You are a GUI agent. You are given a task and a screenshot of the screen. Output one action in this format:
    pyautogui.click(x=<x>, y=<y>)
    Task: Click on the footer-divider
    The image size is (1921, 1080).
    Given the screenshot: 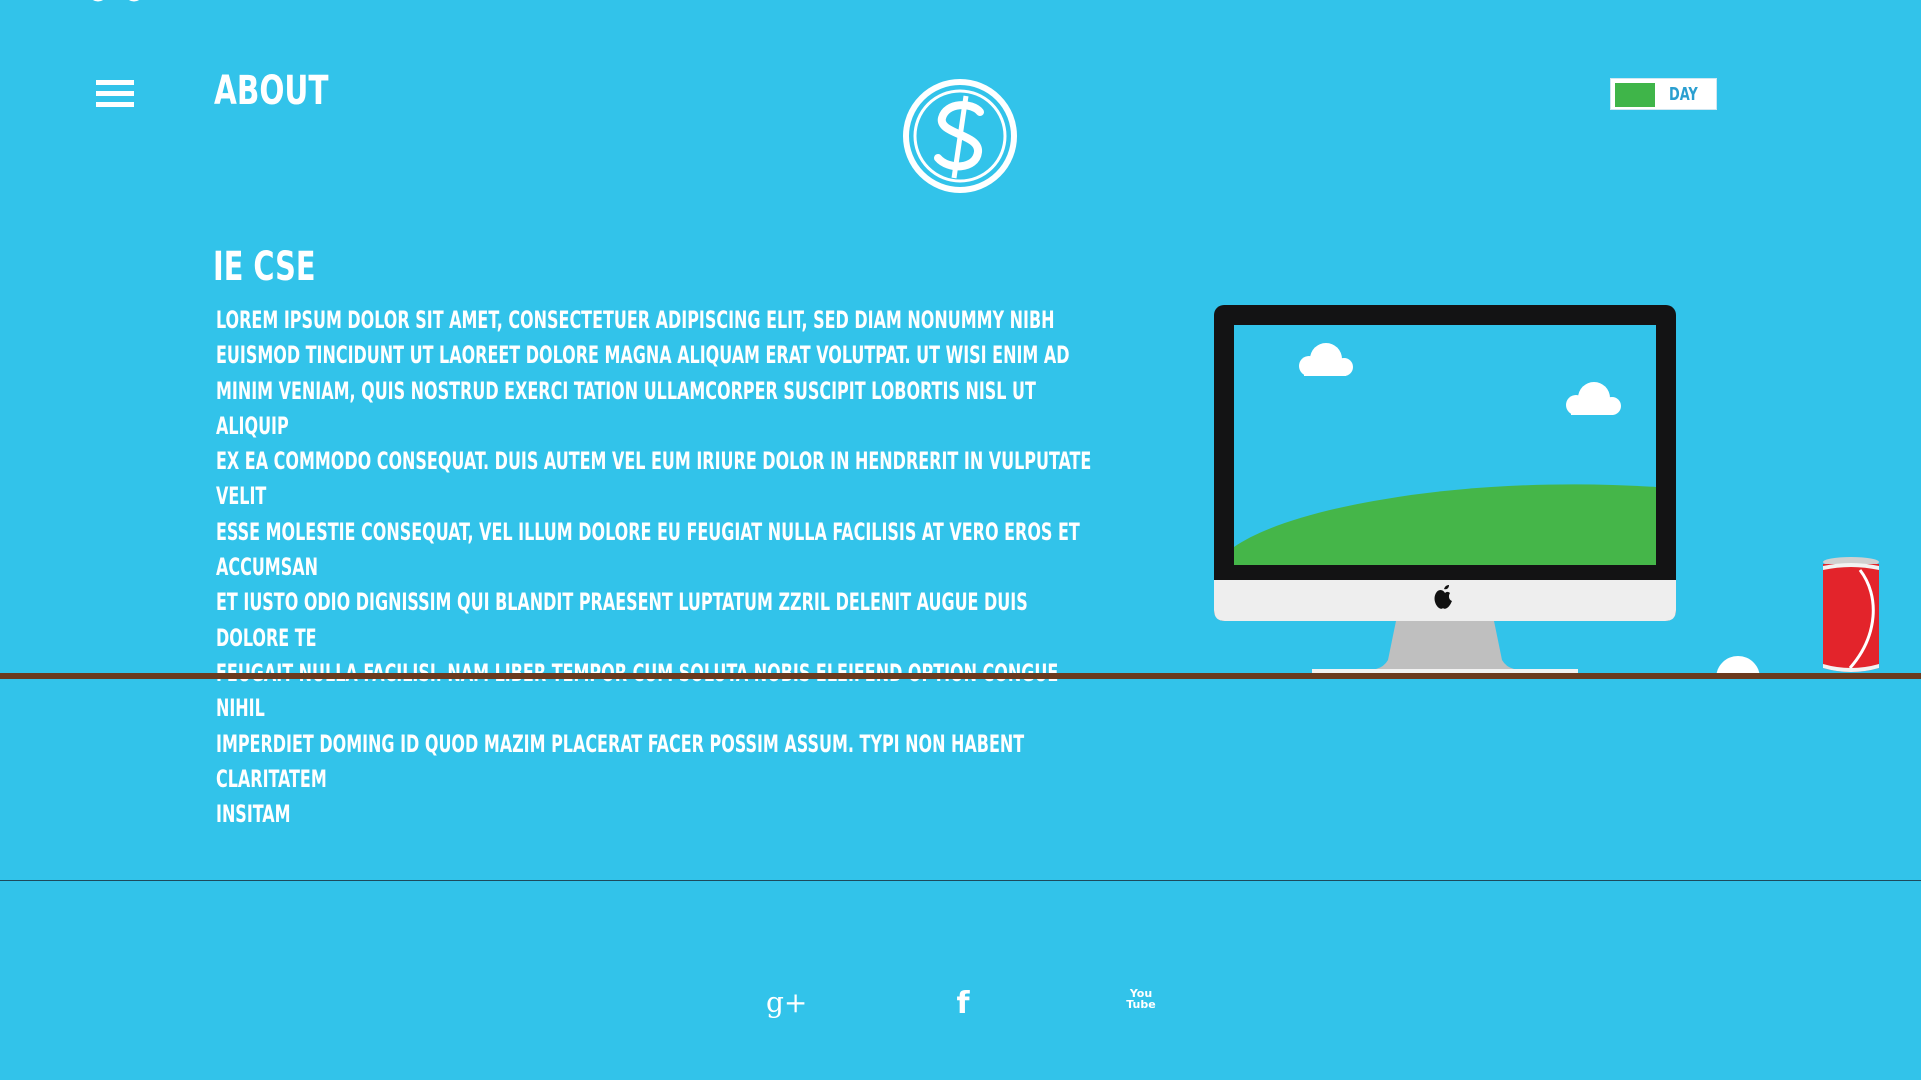 What is the action you would take?
    pyautogui.click(x=960, y=880)
    